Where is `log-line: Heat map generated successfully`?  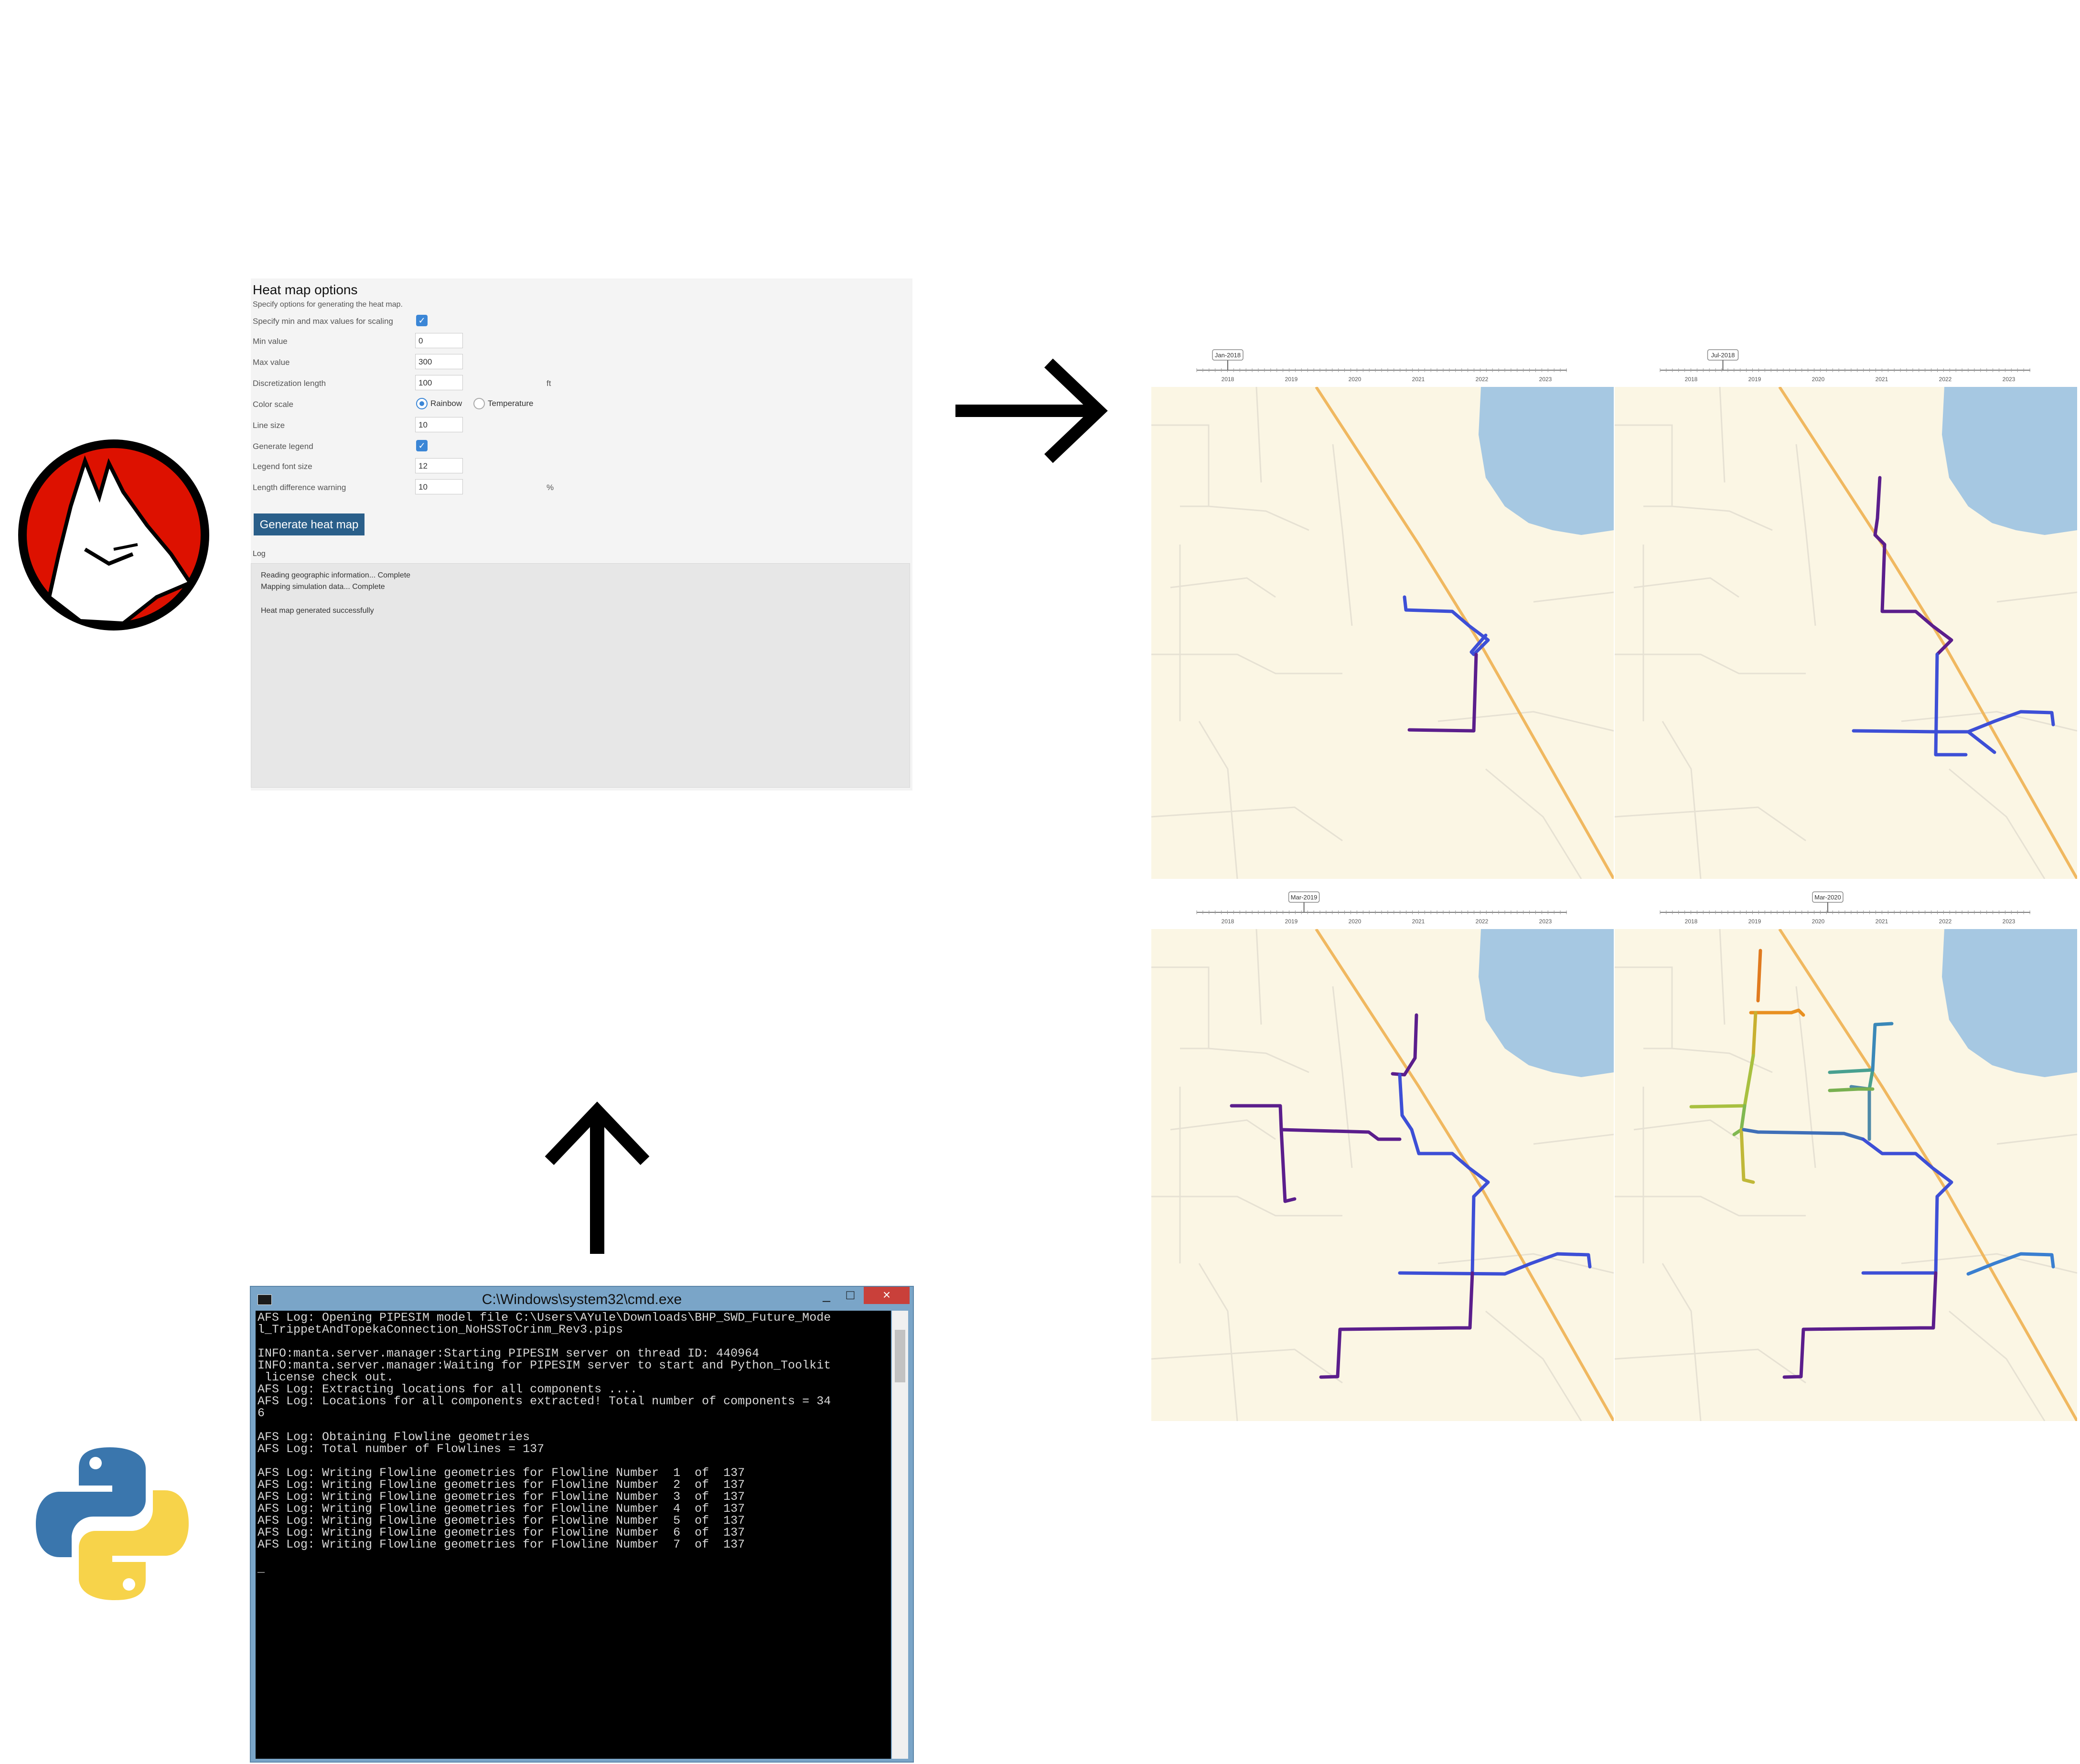 log-line: Heat map generated successfully is located at coordinates (317, 611).